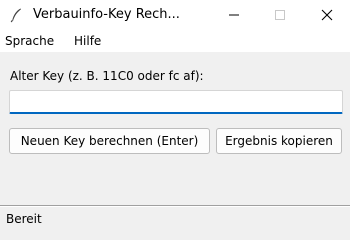  What do you see at coordinates (107, 76) in the screenshot?
I see `old-key-label: Alter Key (z. B. 11C0 oder fc af):` at bounding box center [107, 76].